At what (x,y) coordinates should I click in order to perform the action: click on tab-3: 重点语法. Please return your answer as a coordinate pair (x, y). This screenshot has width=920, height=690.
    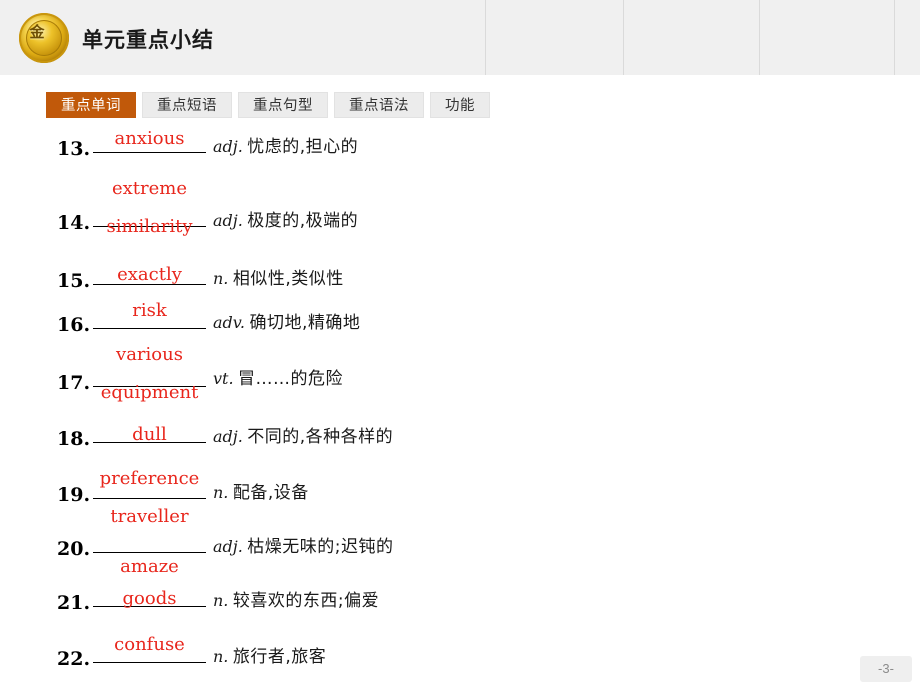
    Looking at the image, I should click on (379, 105).